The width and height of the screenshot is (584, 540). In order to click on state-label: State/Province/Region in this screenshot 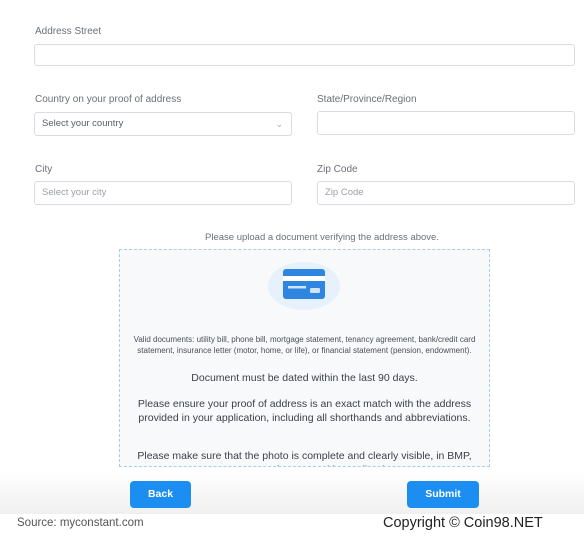, I will do `click(367, 99)`.